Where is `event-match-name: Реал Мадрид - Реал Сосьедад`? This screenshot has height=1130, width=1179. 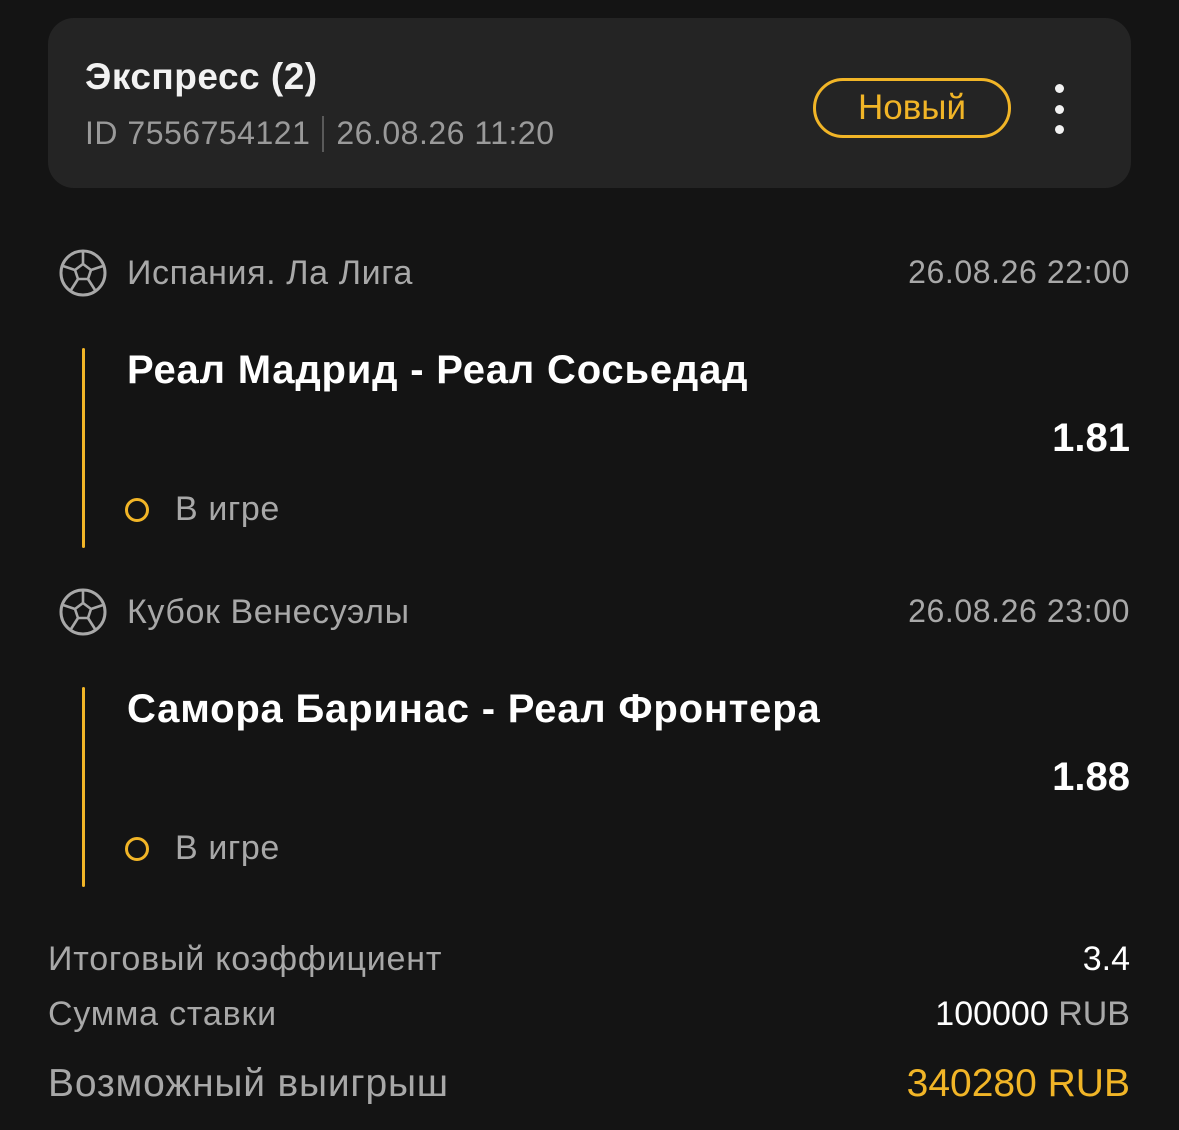 event-match-name: Реал Мадрид - Реал Сосьедад is located at coordinates (438, 370).